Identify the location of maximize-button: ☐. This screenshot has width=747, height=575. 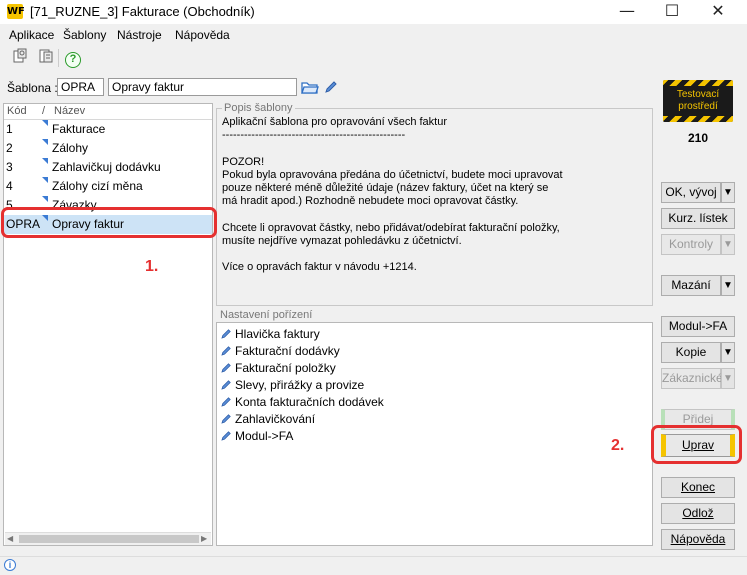
(672, 12).